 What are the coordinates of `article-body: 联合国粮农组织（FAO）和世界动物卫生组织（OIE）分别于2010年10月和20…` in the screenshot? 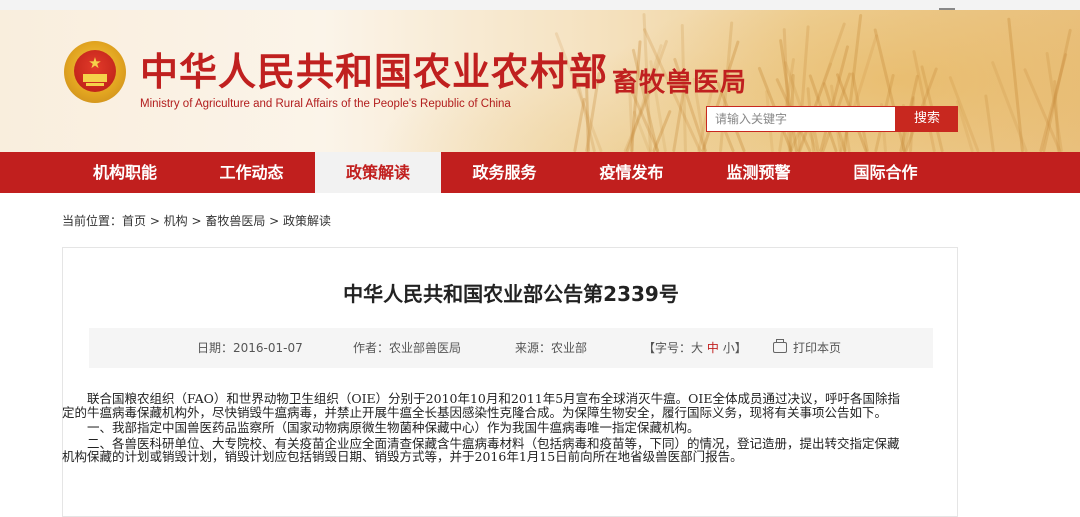 It's located at (482, 429).